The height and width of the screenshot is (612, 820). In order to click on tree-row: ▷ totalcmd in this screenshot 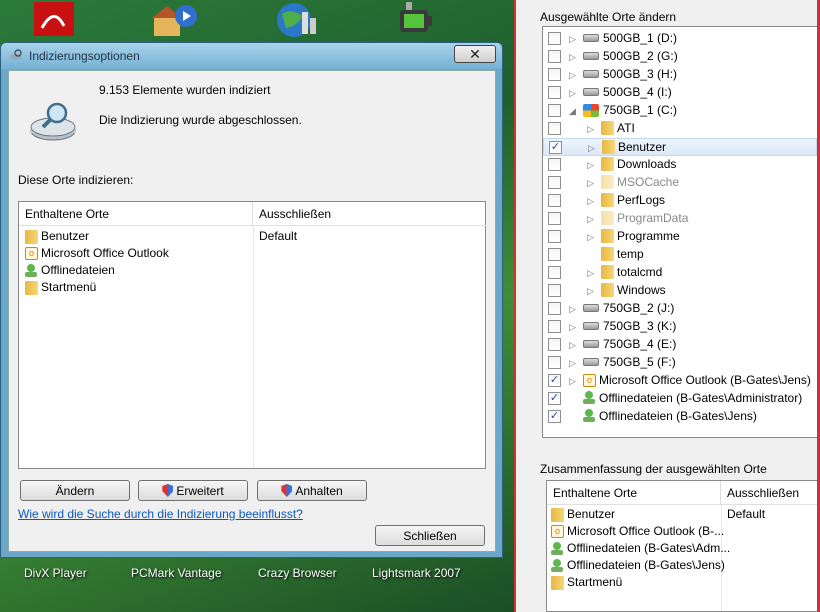, I will do `click(680, 273)`.